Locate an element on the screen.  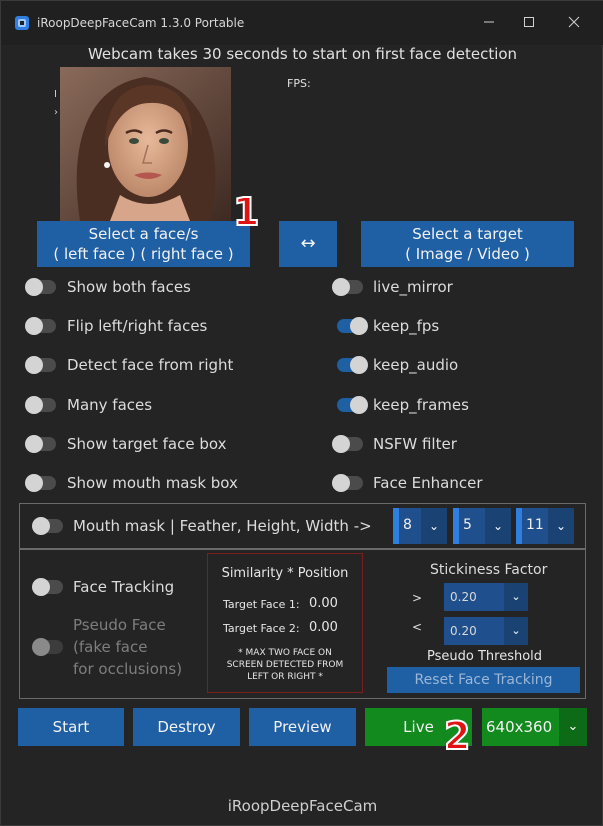
similarity-title: Similarity * Position is located at coordinates (285, 573).